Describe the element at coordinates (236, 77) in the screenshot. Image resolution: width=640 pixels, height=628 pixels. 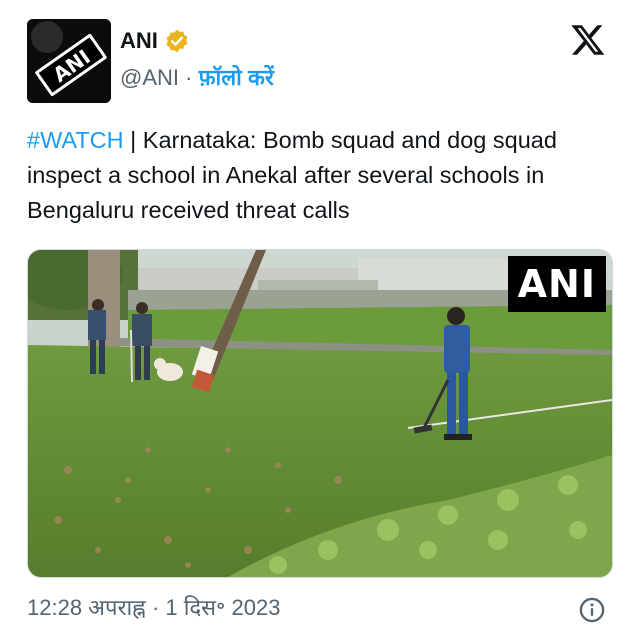
I see `follow-button: फ़ॉलो करें` at that location.